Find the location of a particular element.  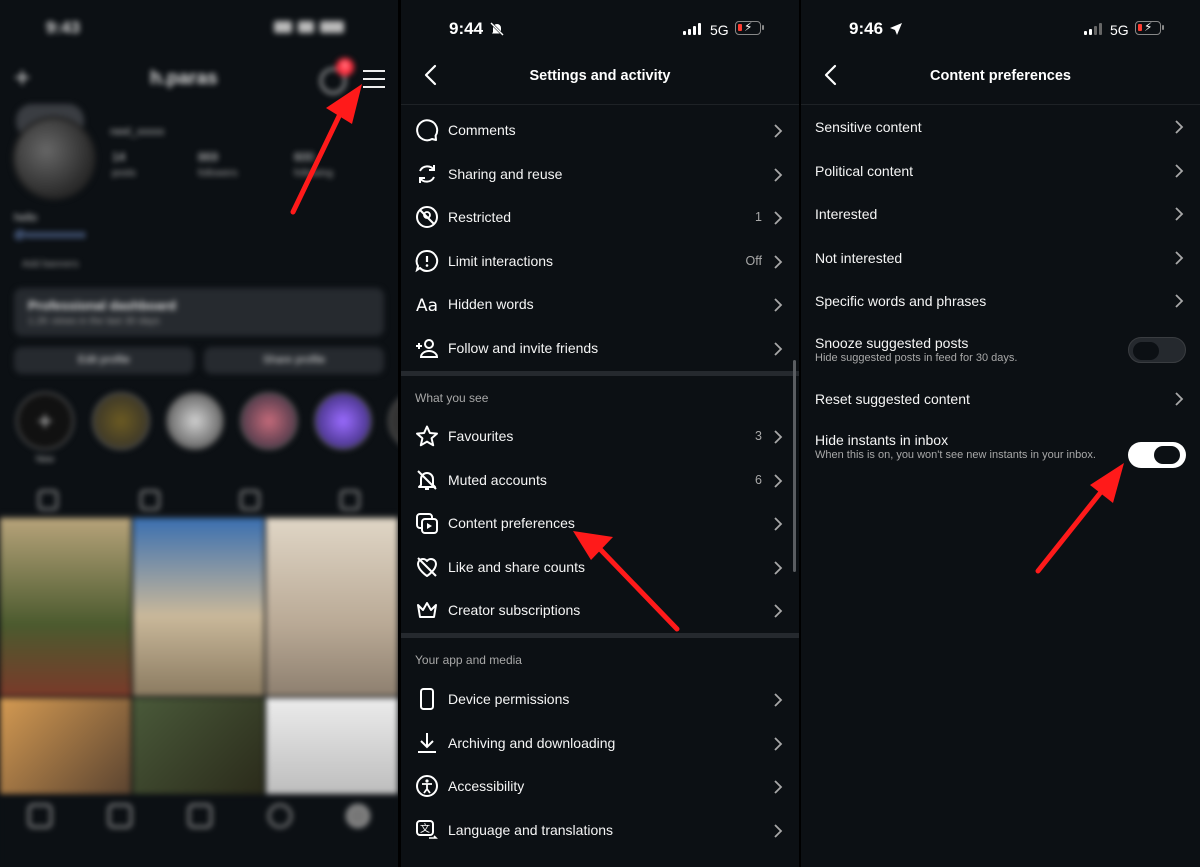

silent-bell-icon is located at coordinates (497, 29).